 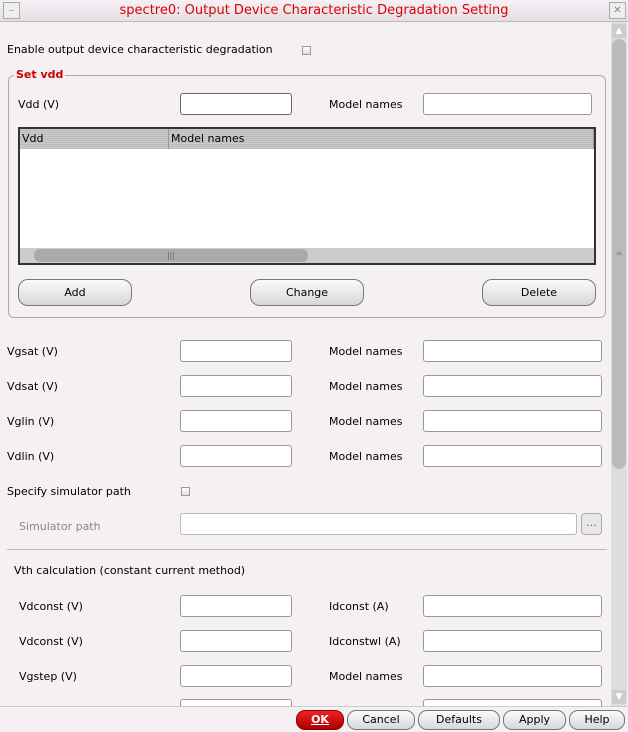 What do you see at coordinates (512, 386) in the screenshot?
I see `vdsat-model-input` at bounding box center [512, 386].